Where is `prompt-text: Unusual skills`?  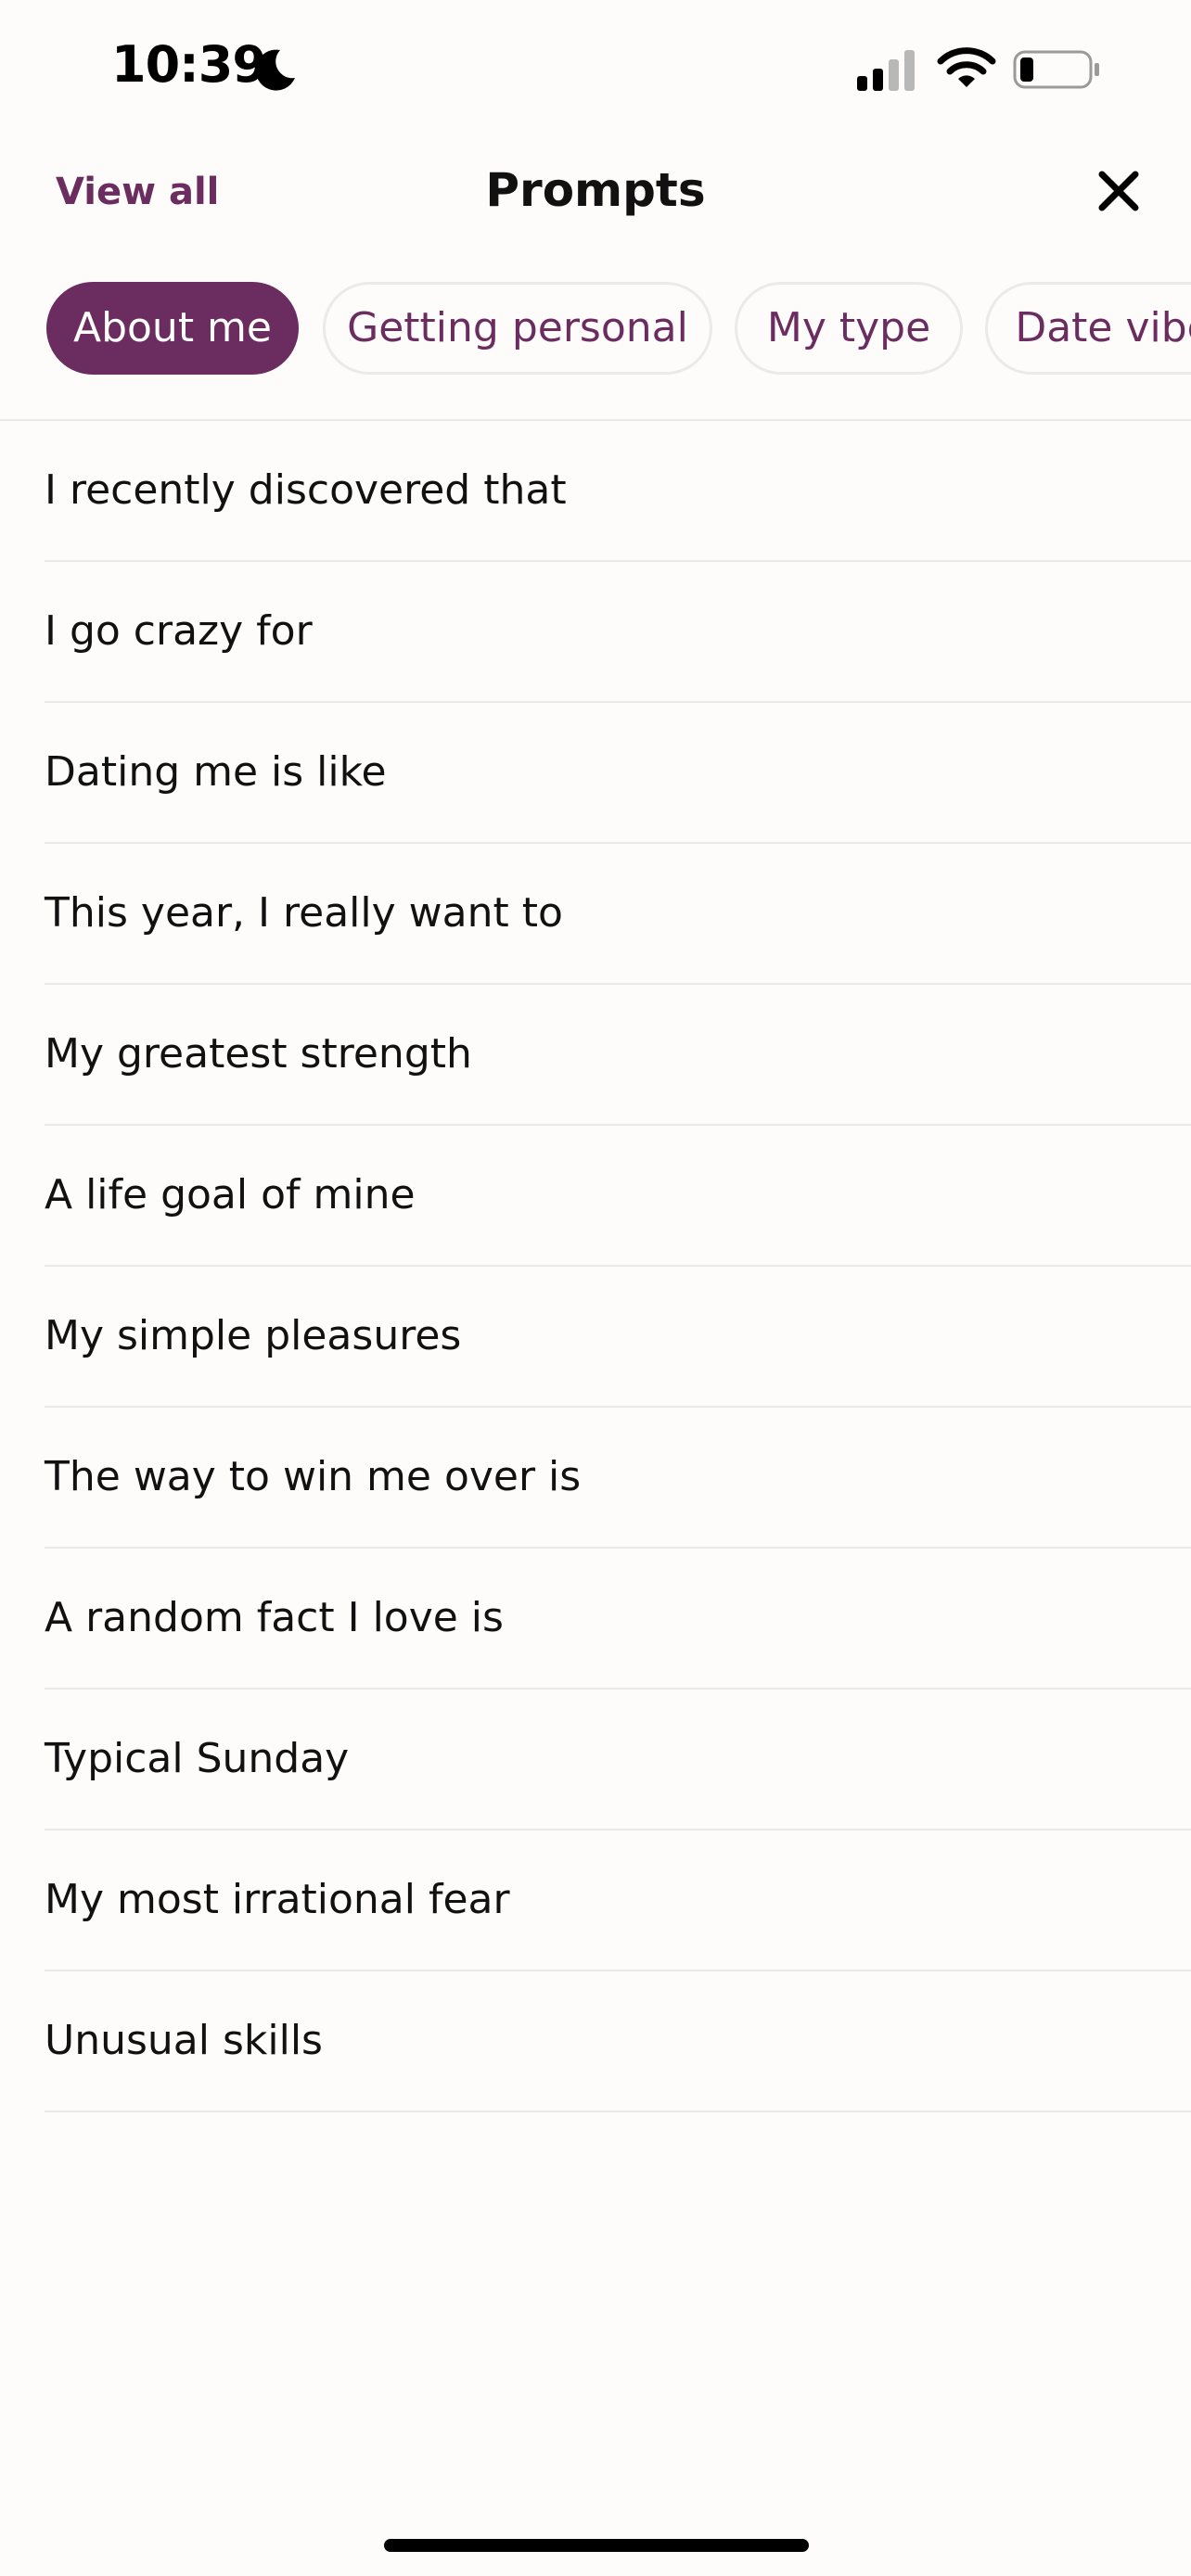
prompt-text: Unusual skills is located at coordinates (184, 2040).